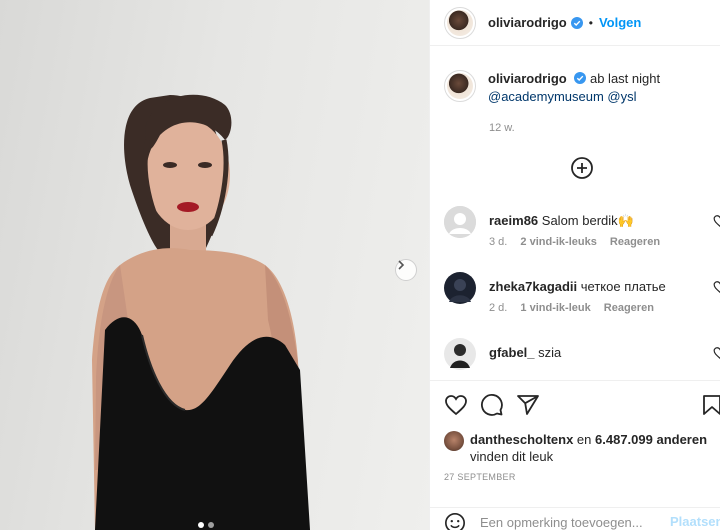 The width and height of the screenshot is (720, 530). I want to click on caption-text: ab last night, so click(625, 78).